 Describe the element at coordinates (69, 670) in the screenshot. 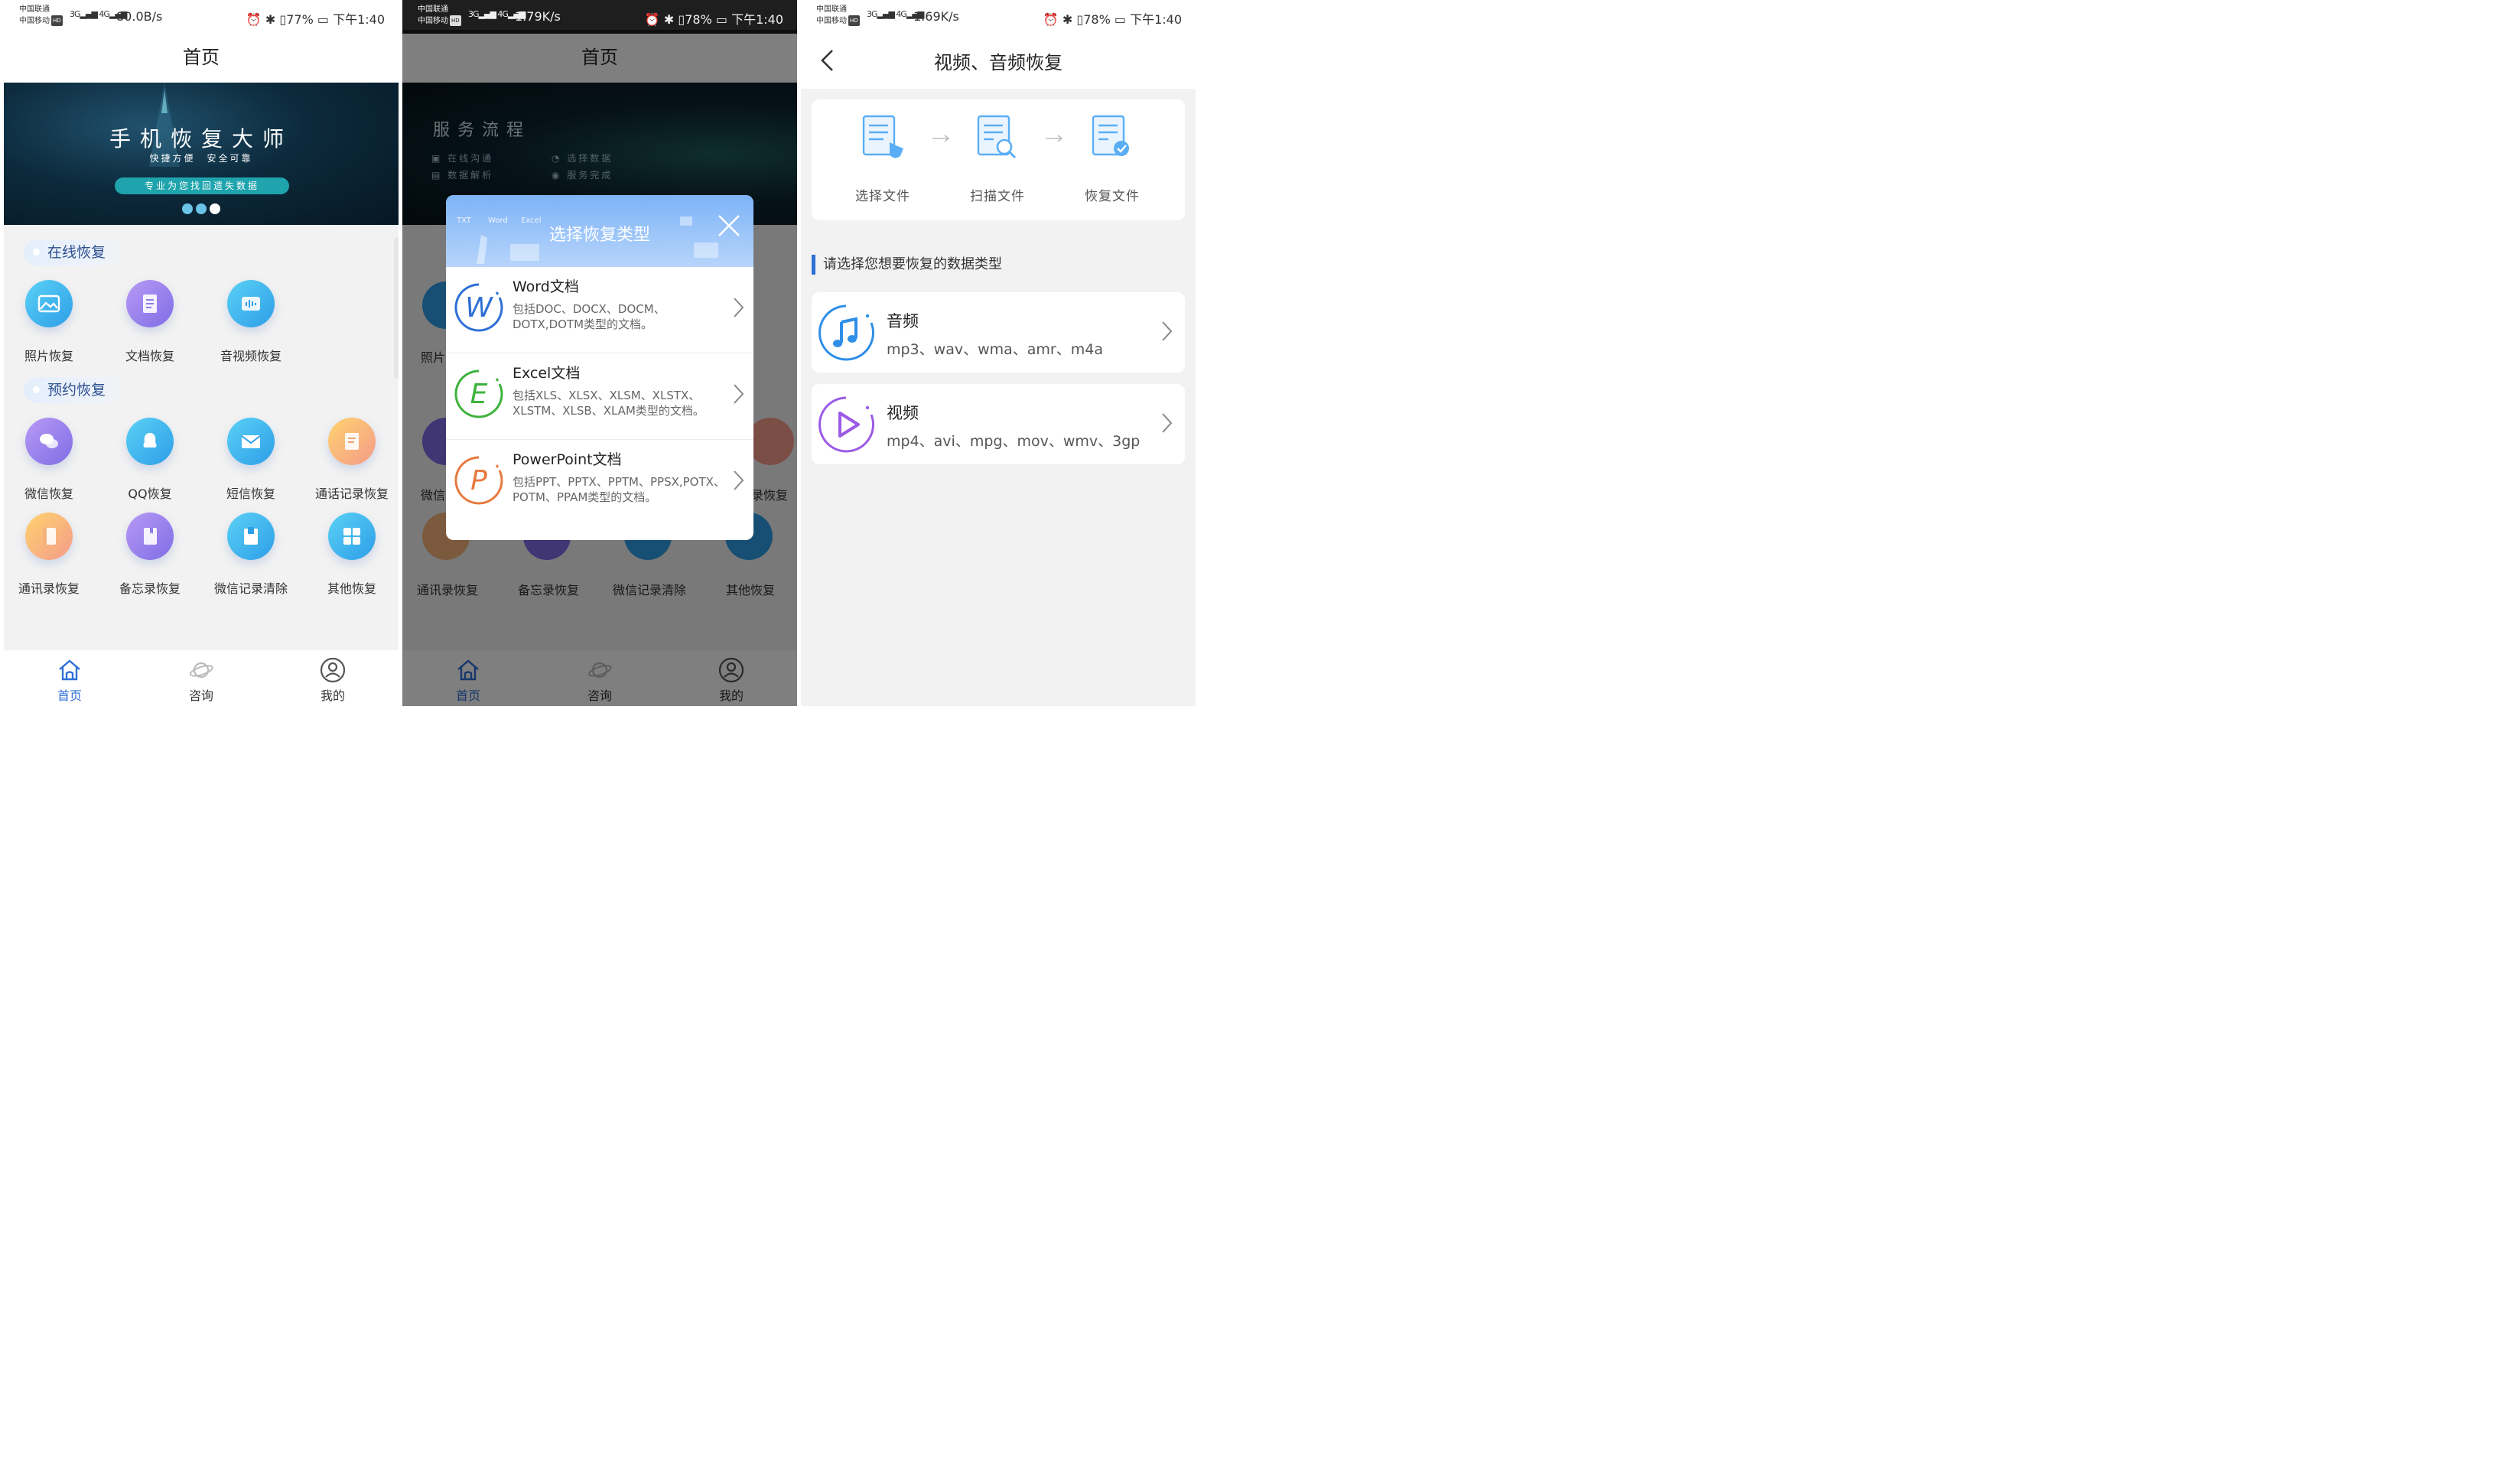

I see `home-icon` at that location.